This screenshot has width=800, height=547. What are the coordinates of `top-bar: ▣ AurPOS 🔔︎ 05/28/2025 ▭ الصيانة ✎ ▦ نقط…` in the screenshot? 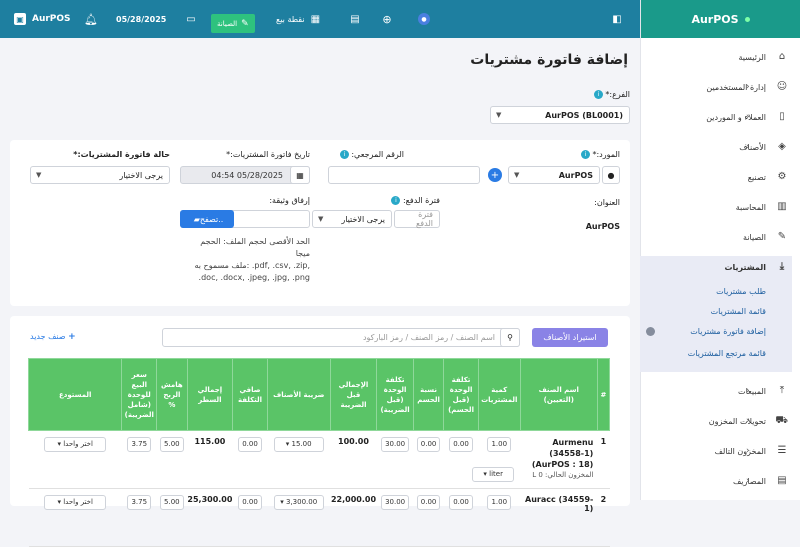 It's located at (320, 19).